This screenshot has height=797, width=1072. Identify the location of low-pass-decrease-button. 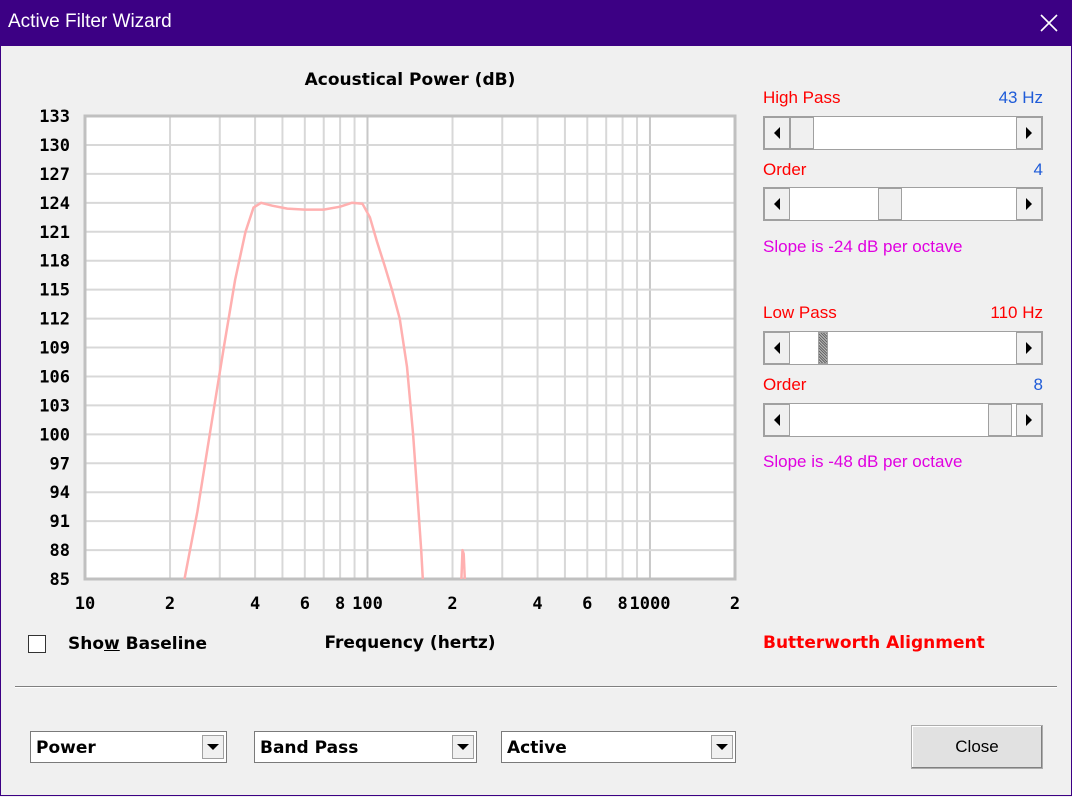
(777, 348).